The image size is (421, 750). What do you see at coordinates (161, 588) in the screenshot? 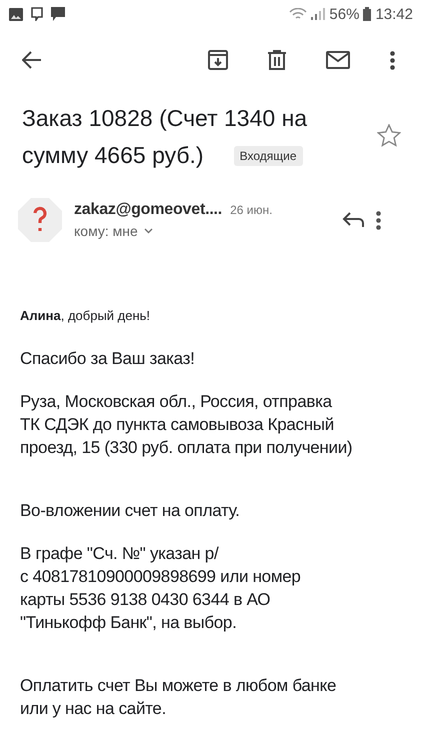
I see `body-paragraph: В графе "Сч. №" указан р/ с 40817810900009898699 или номер карты 5536 9138 0430 6344 в АО "Тинькофф Банк", на выбор.` at bounding box center [161, 588].